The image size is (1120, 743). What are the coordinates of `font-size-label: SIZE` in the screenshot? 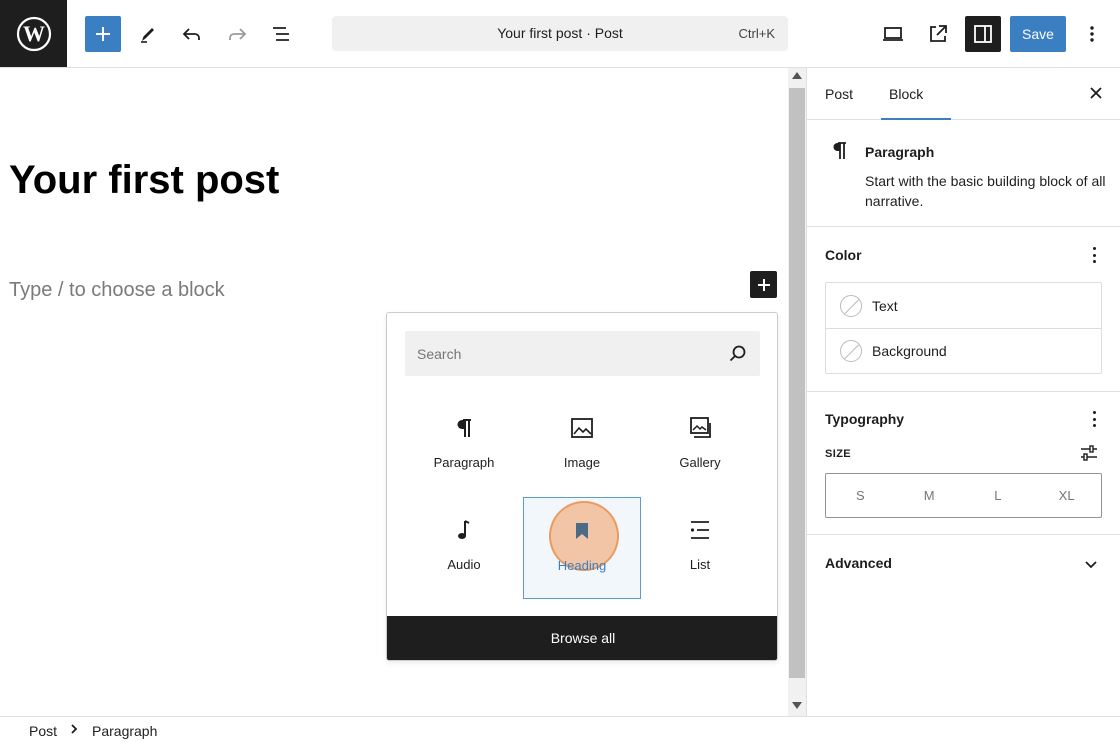 It's located at (838, 454).